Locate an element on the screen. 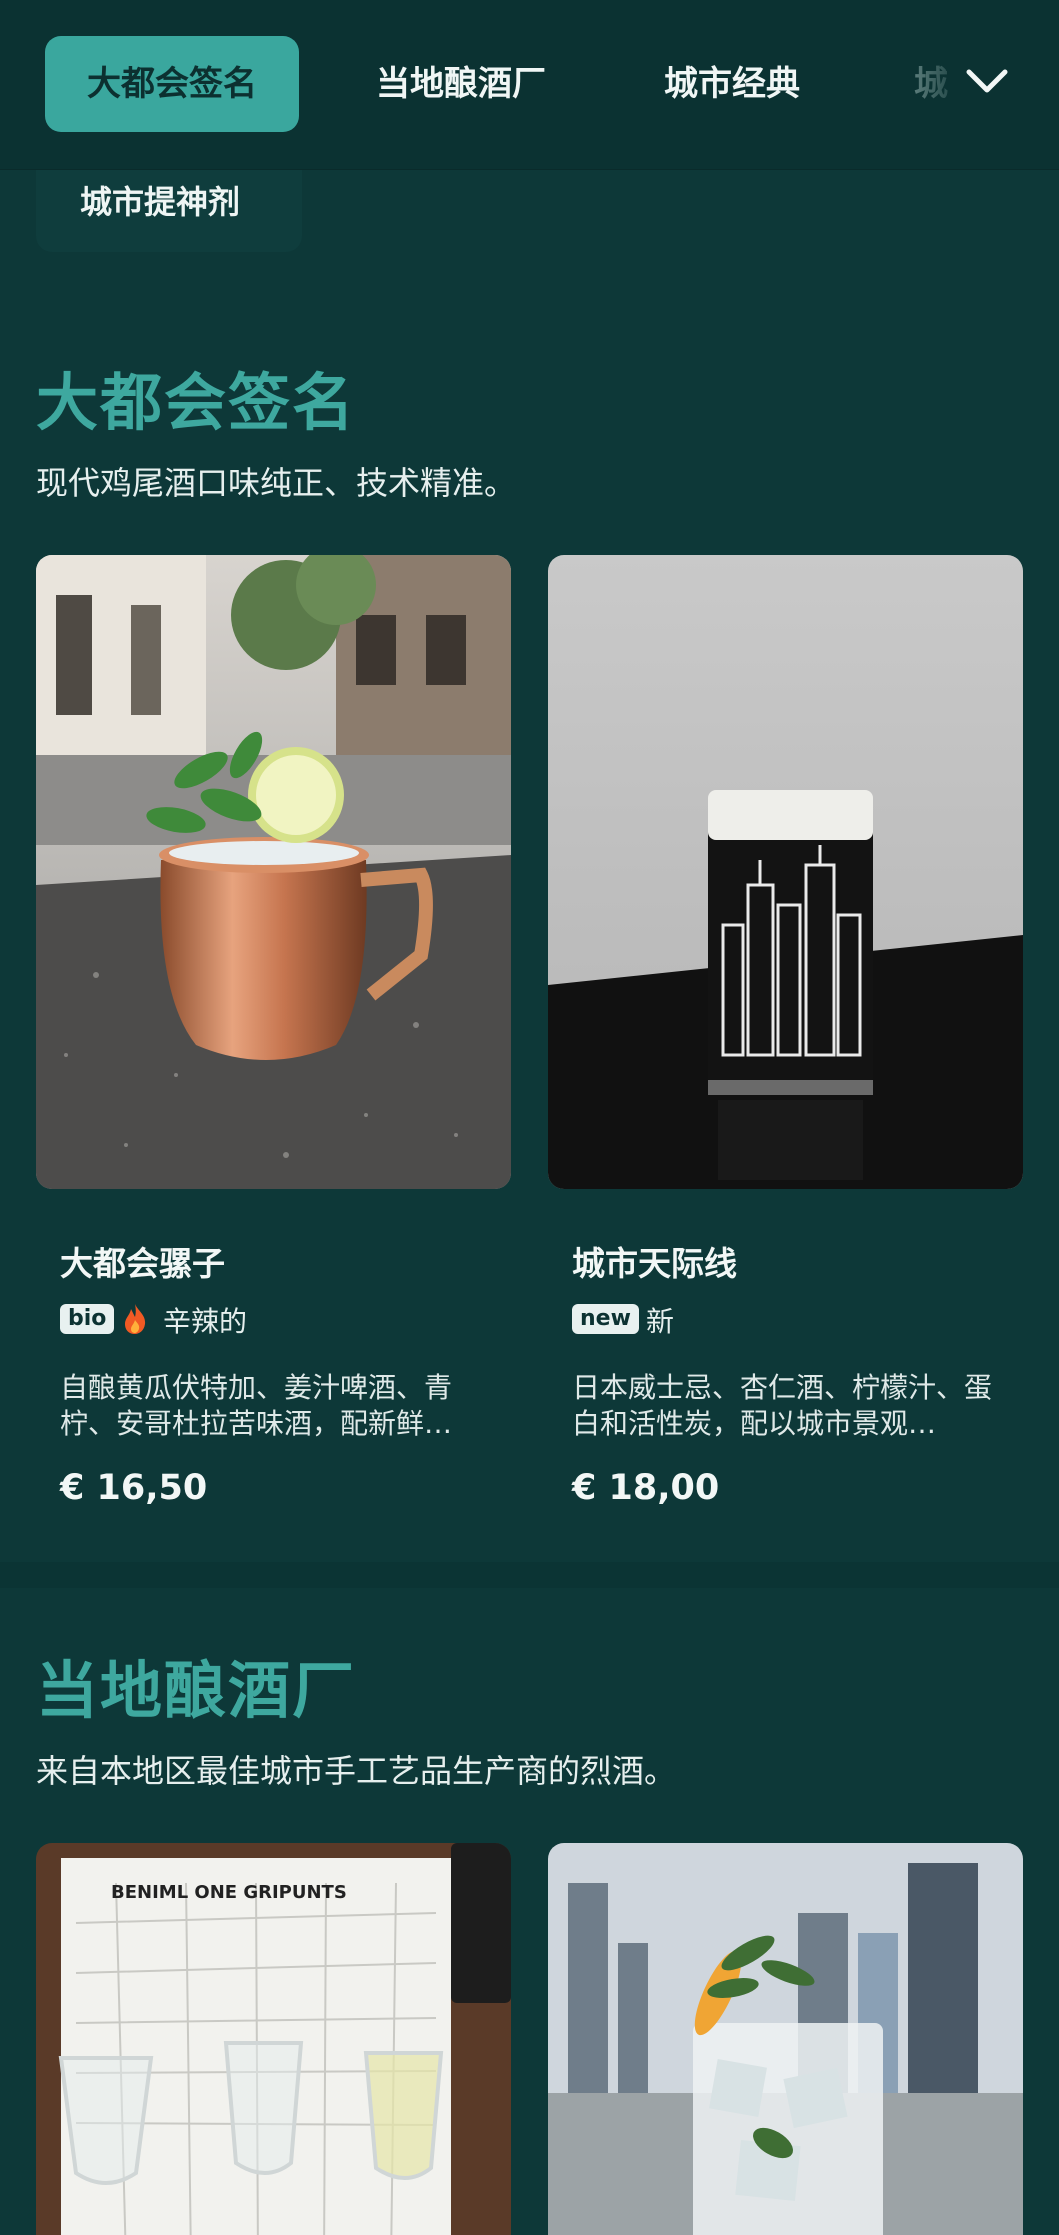 The width and height of the screenshot is (1059, 2235). section-divider is located at coordinates (529, 1575).